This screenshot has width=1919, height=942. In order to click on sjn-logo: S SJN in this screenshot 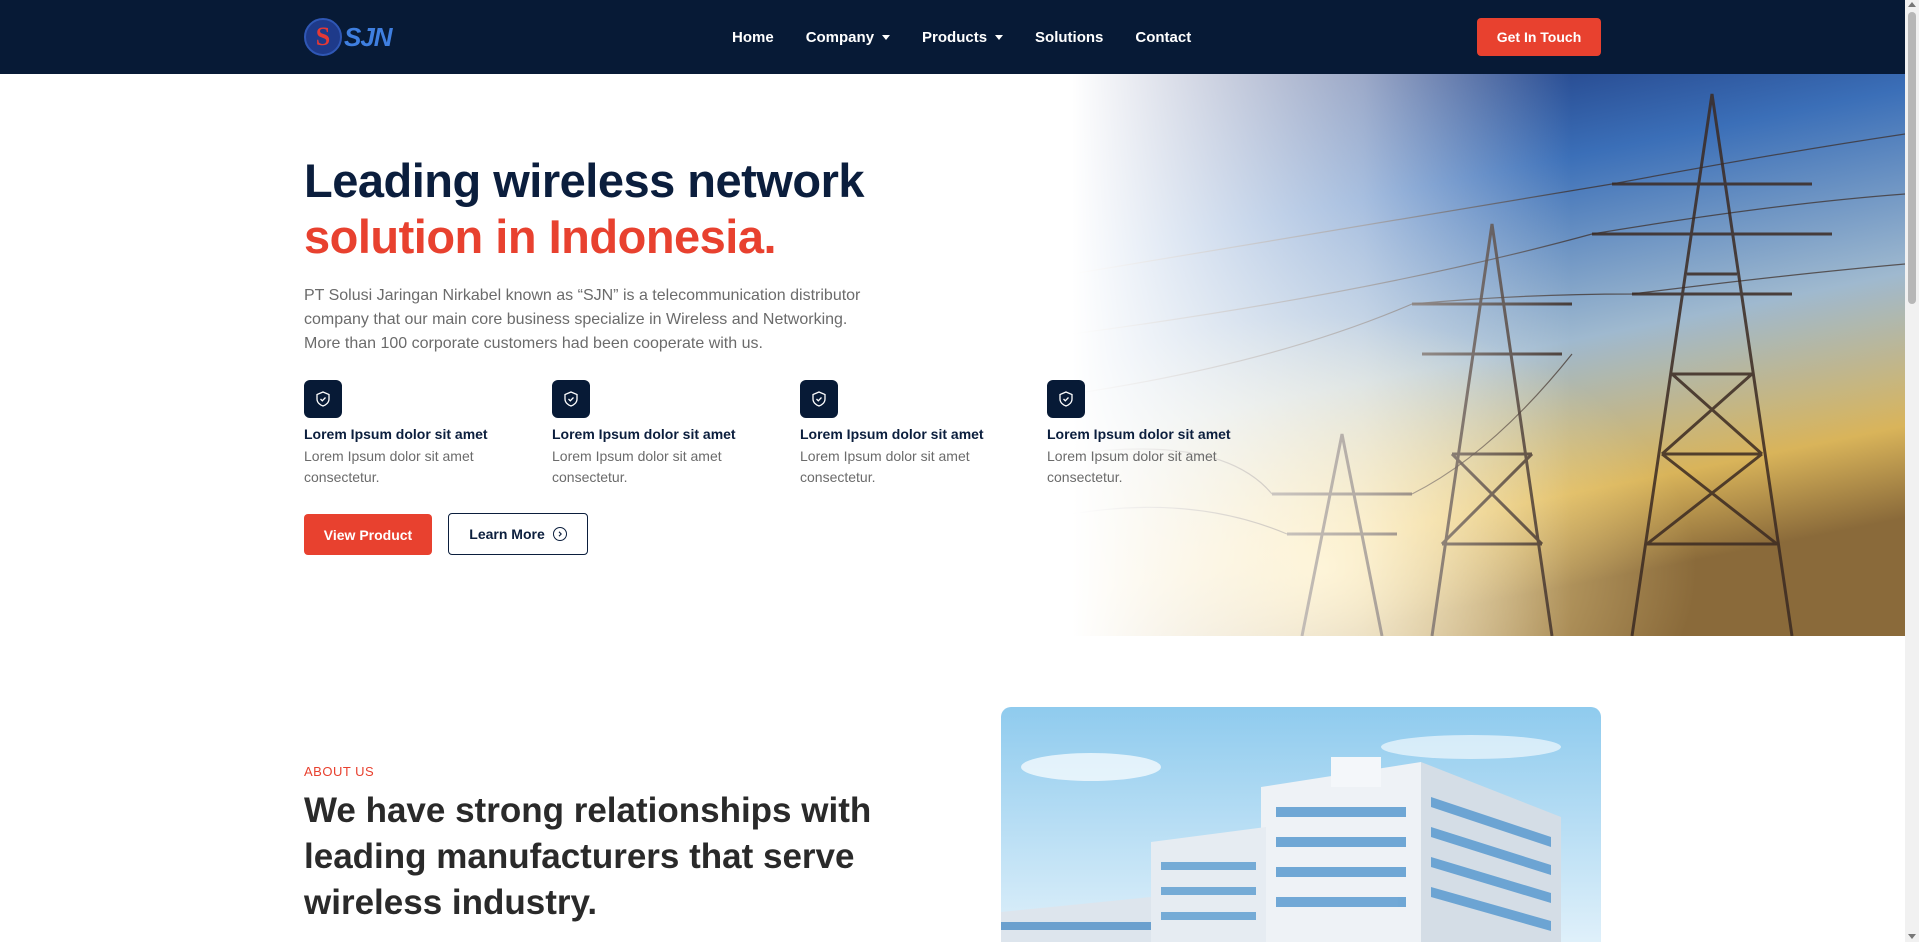, I will do `click(350, 37)`.